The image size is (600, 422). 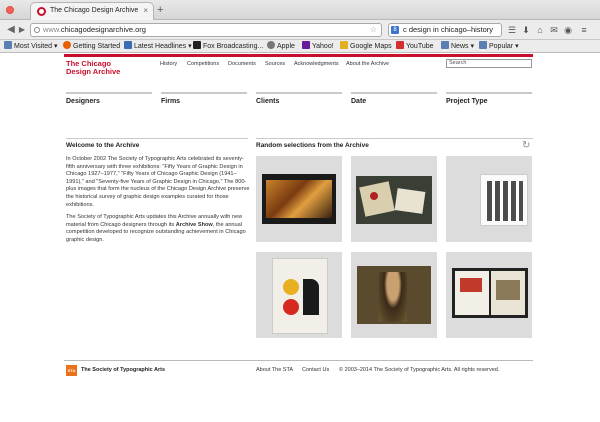 What do you see at coordinates (158, 46) in the screenshot?
I see `bookmark-item: Latest Headlines ▾` at bounding box center [158, 46].